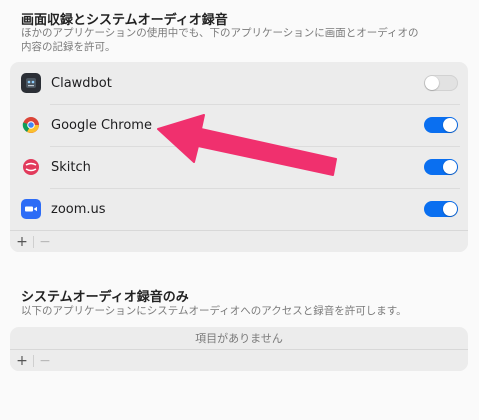  Describe the element at coordinates (31, 125) in the screenshot. I see `chrome-icon` at that location.